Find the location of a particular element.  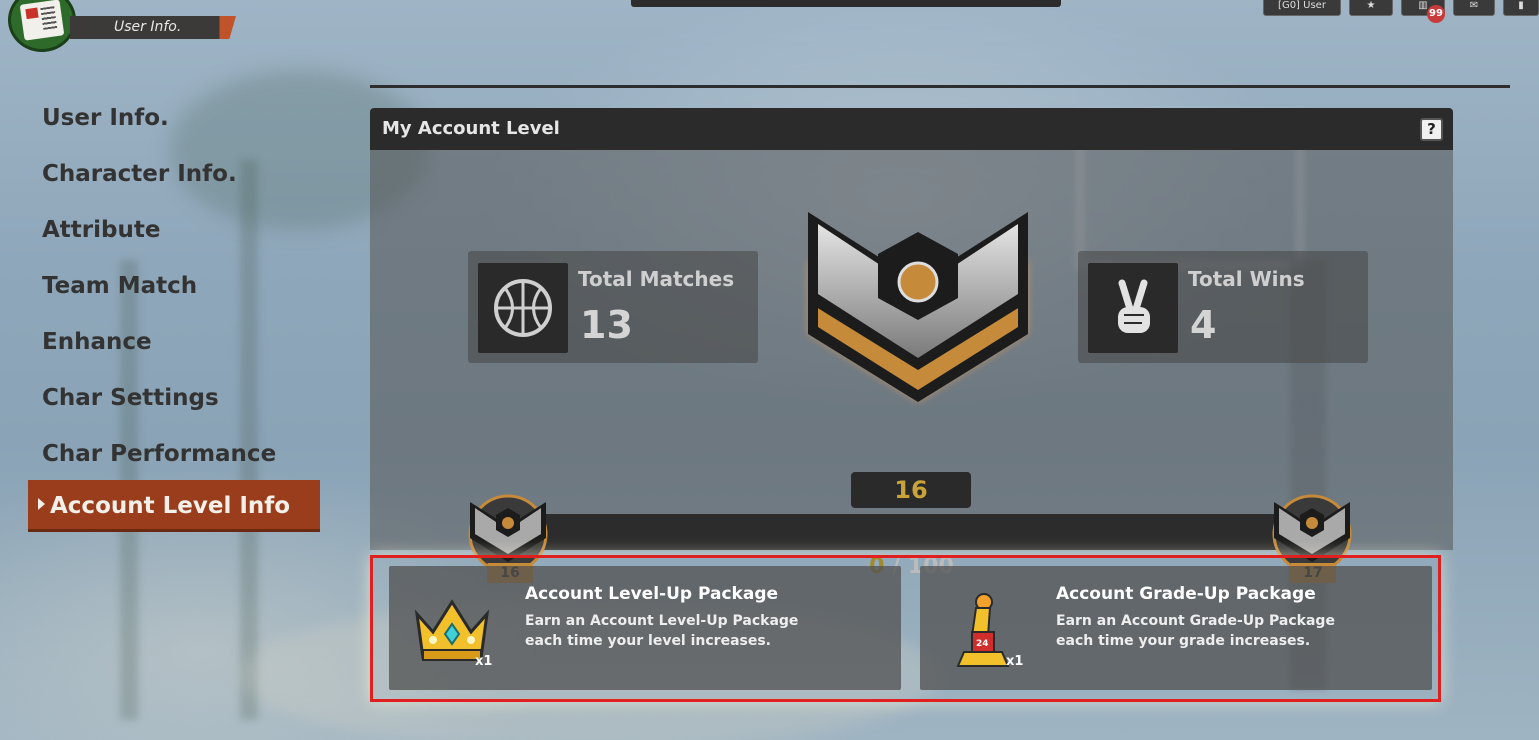

level-up-package-desc-line1: Earn an Account Level-Up Package is located at coordinates (662, 621).